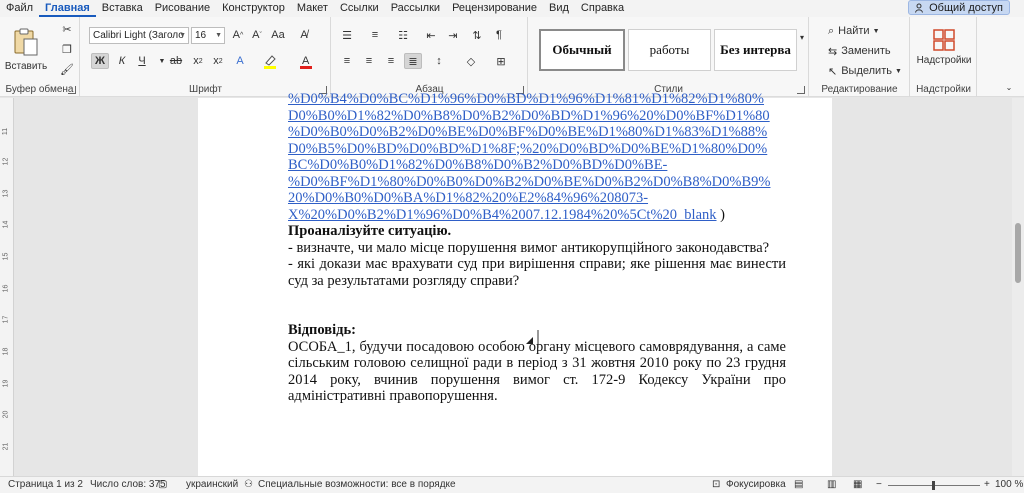 The image size is (1024, 493). I want to click on shrink-font-icon: Aˇ, so click(257, 35).